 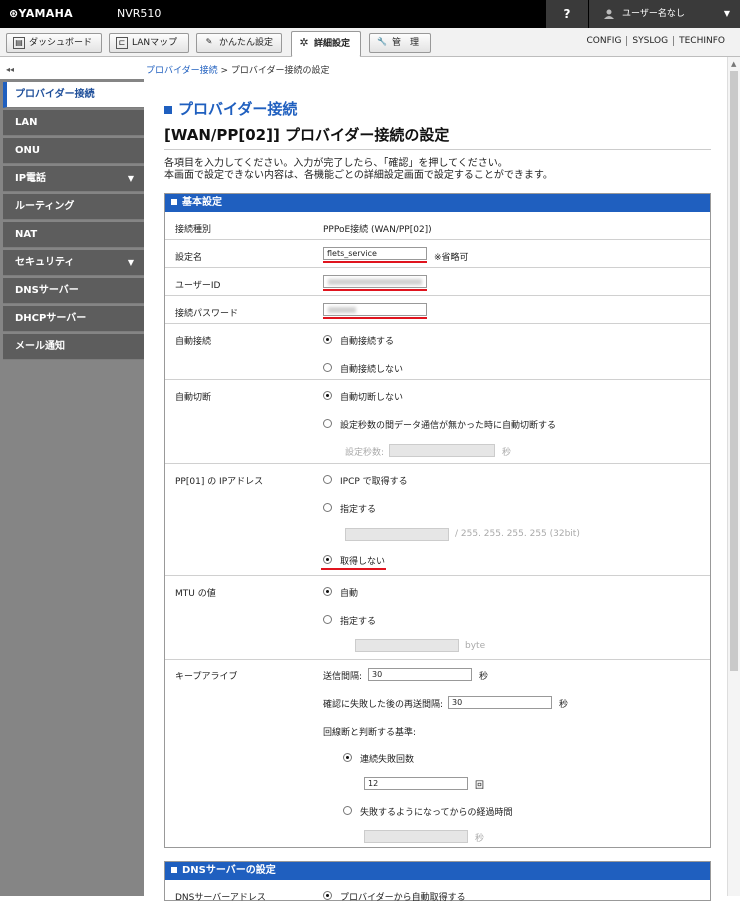 I want to click on radio-label: IPCP で取得する, so click(x=374, y=482).